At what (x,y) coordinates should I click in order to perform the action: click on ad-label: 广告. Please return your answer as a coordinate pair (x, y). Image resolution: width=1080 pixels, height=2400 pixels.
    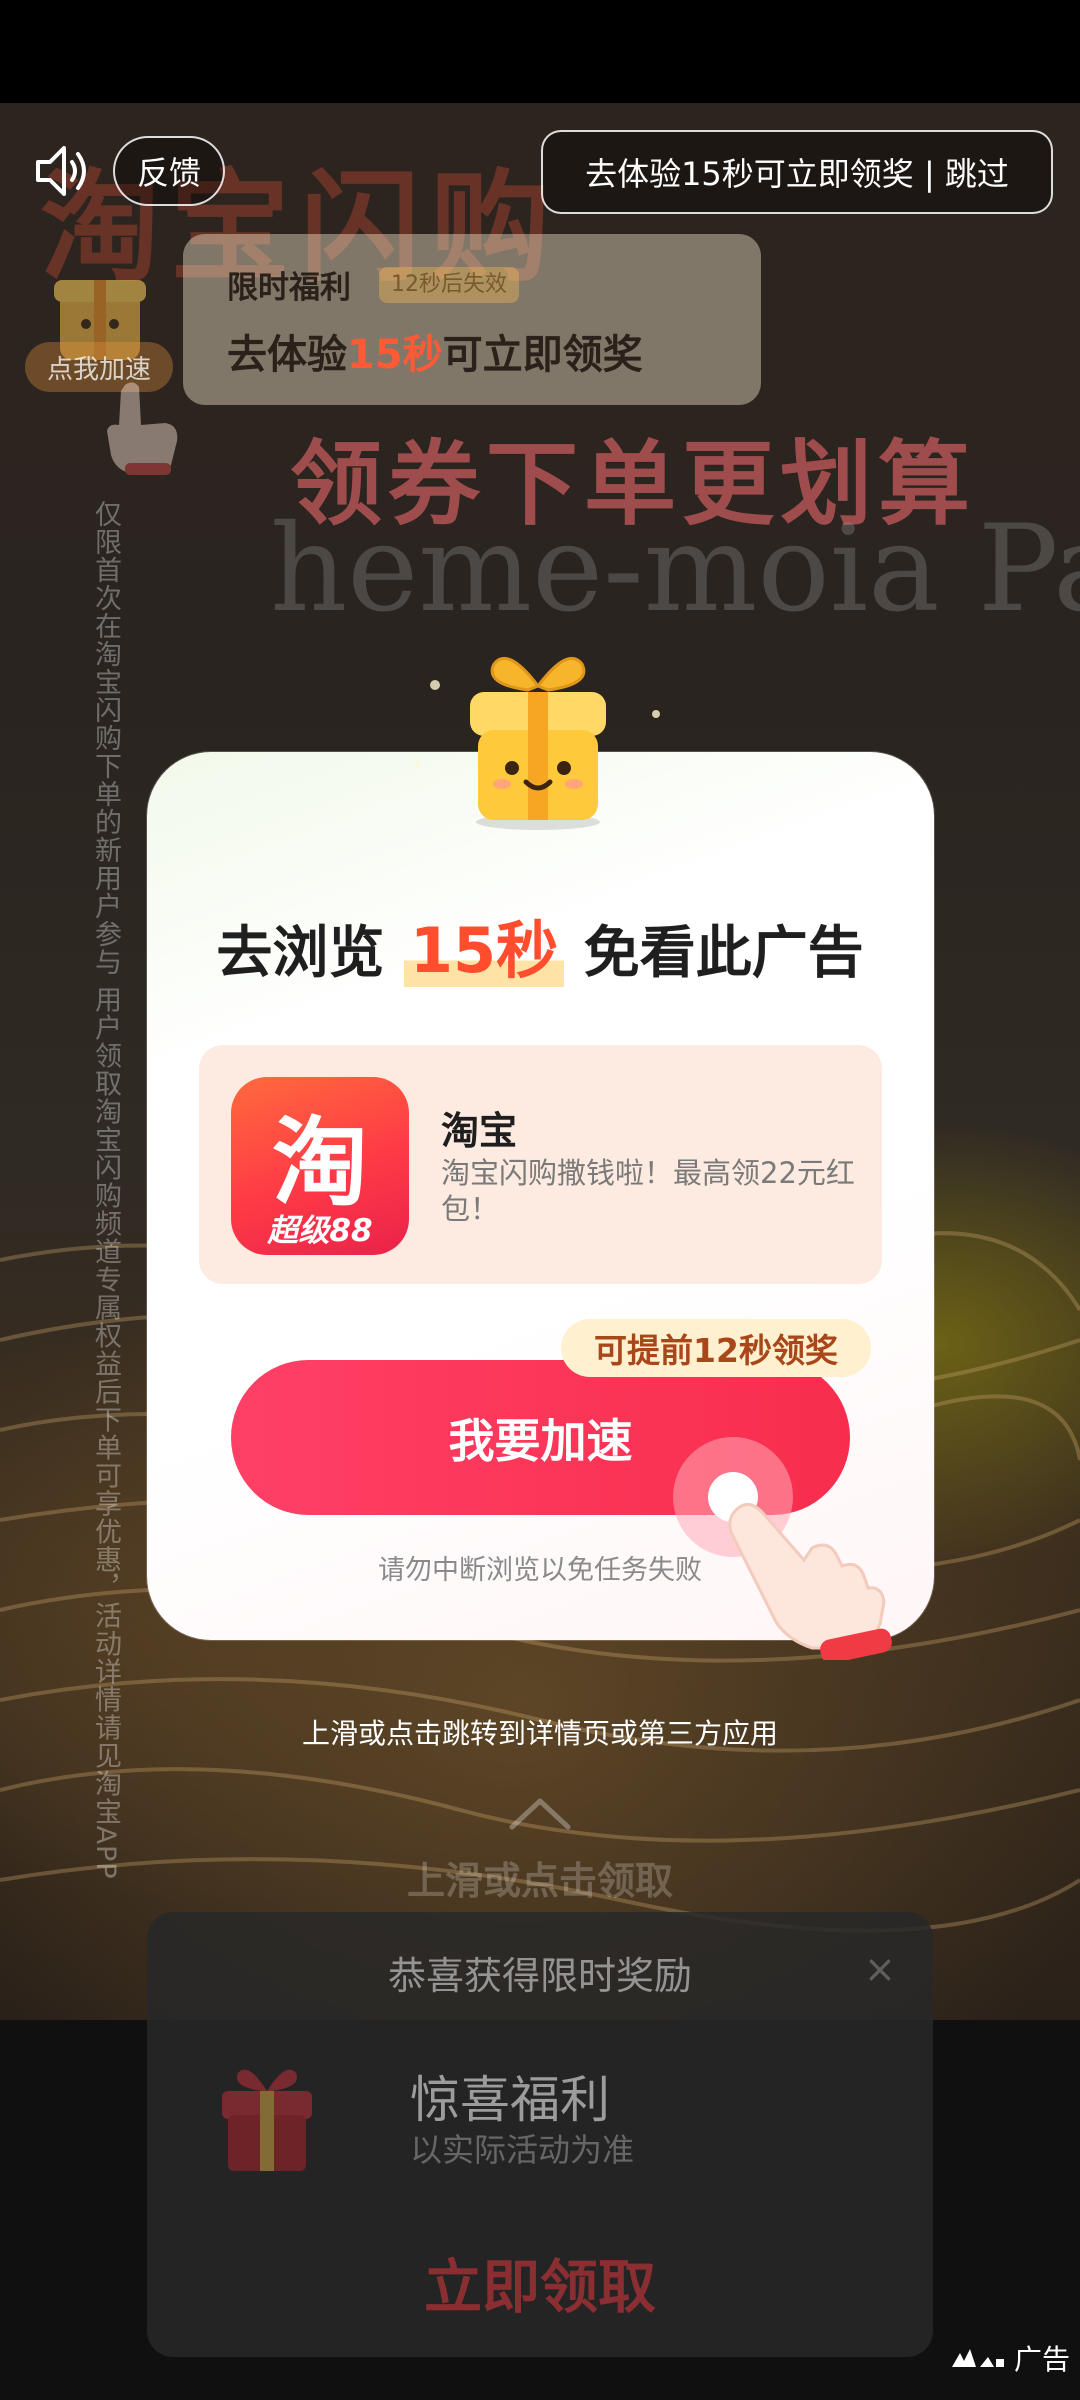
    Looking at the image, I should click on (1010, 2358).